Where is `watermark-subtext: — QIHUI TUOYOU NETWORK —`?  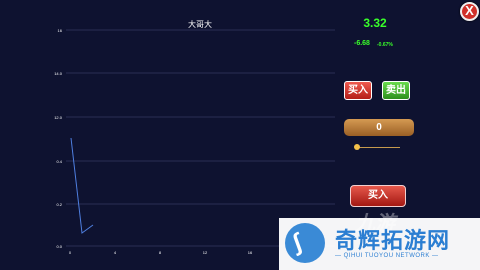
watermark-subtext: — QIHUI TUOYOU NETWORK — is located at coordinates (387, 256).